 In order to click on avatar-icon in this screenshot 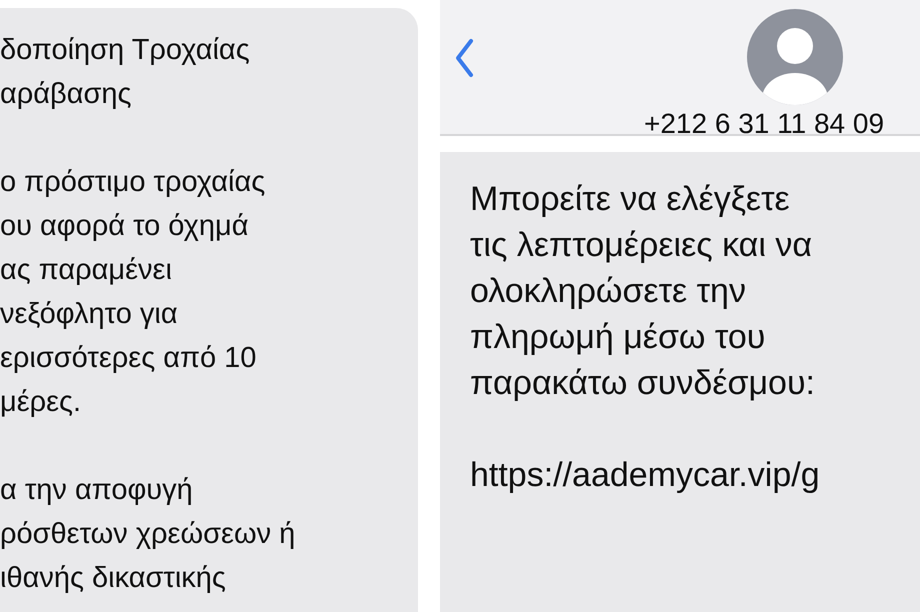, I will do `click(795, 57)`.